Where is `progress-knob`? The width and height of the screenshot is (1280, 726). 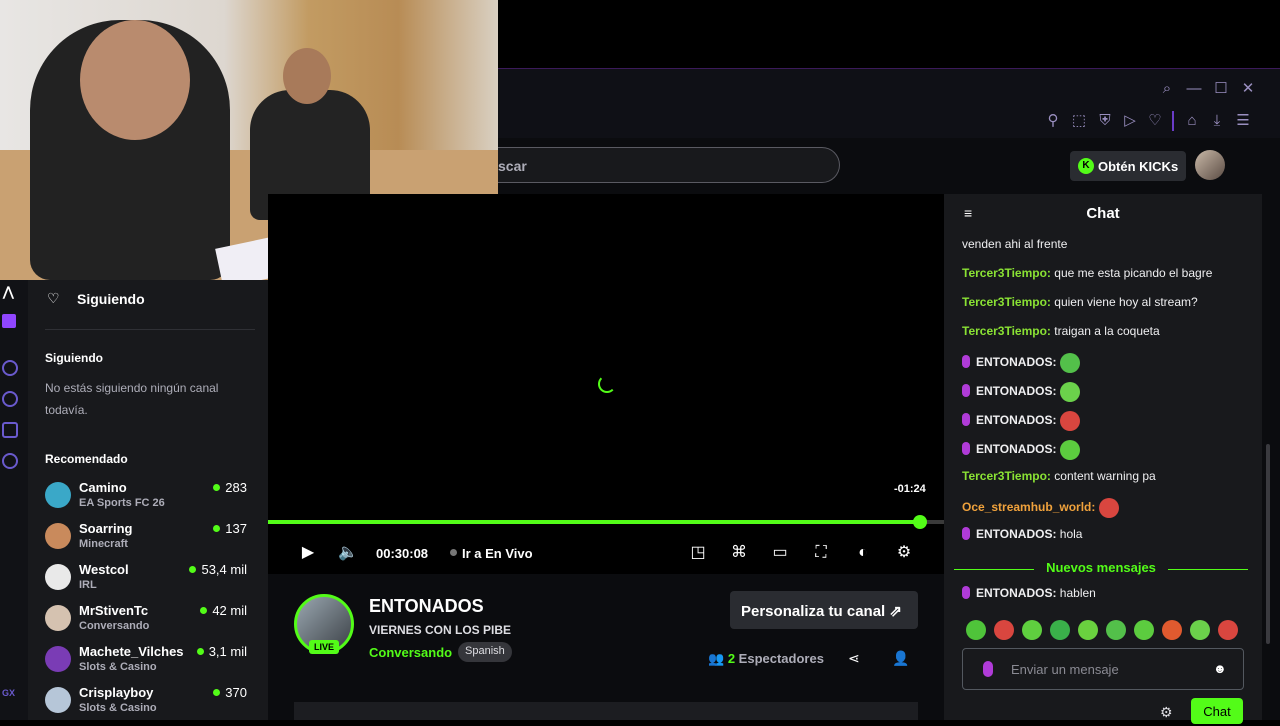 progress-knob is located at coordinates (920, 522).